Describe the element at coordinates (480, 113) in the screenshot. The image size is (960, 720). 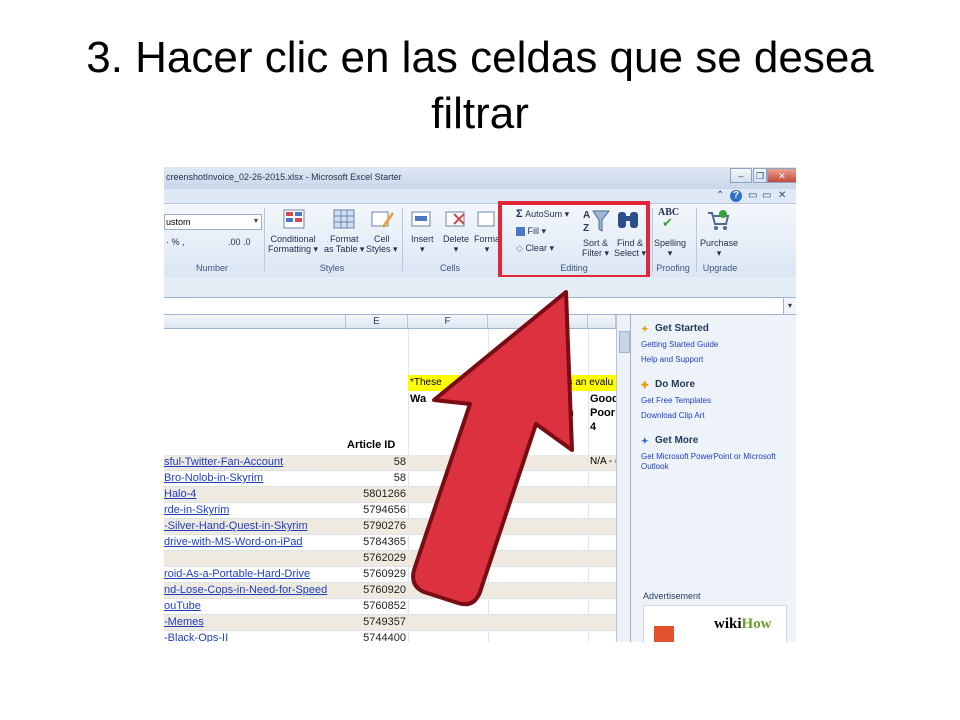
I see `slide-title-line2: filtrar` at that location.